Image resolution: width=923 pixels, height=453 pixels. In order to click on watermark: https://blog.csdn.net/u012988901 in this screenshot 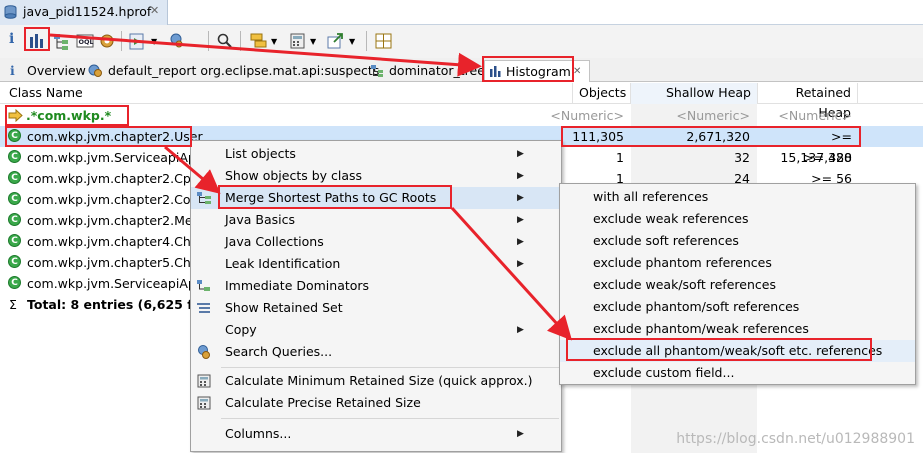, I will do `click(795, 439)`.